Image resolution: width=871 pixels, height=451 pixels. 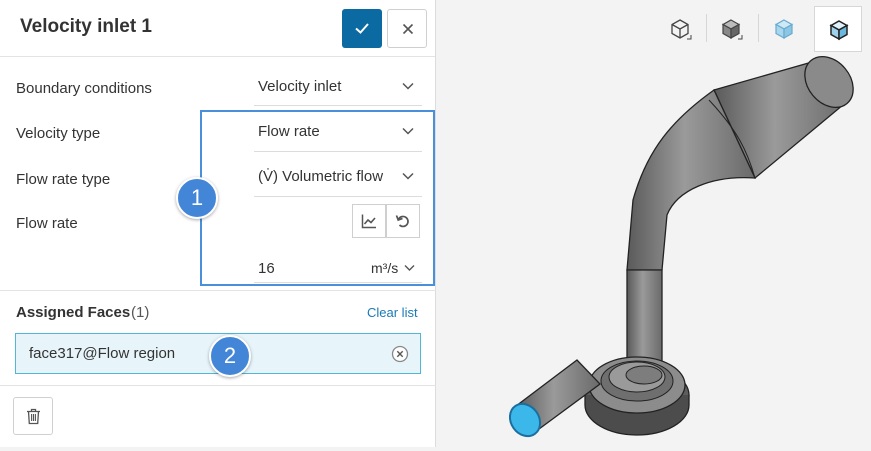 I want to click on boundary-conditions-select: Velocity inlet, so click(x=338, y=86).